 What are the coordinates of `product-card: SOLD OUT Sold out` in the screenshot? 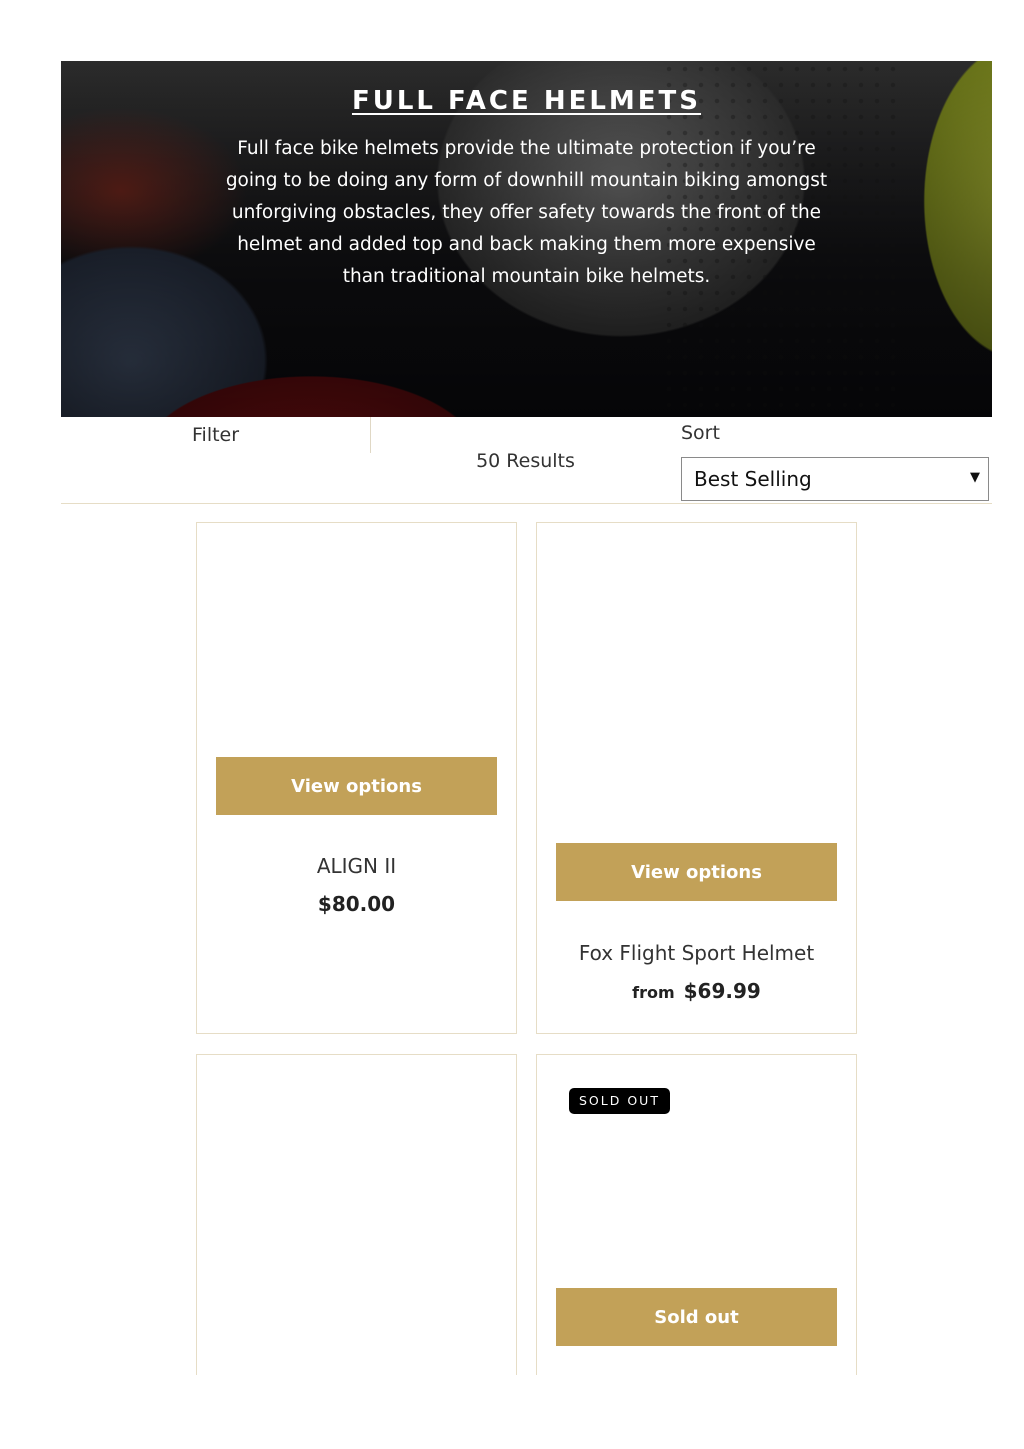 It's located at (696, 1214).